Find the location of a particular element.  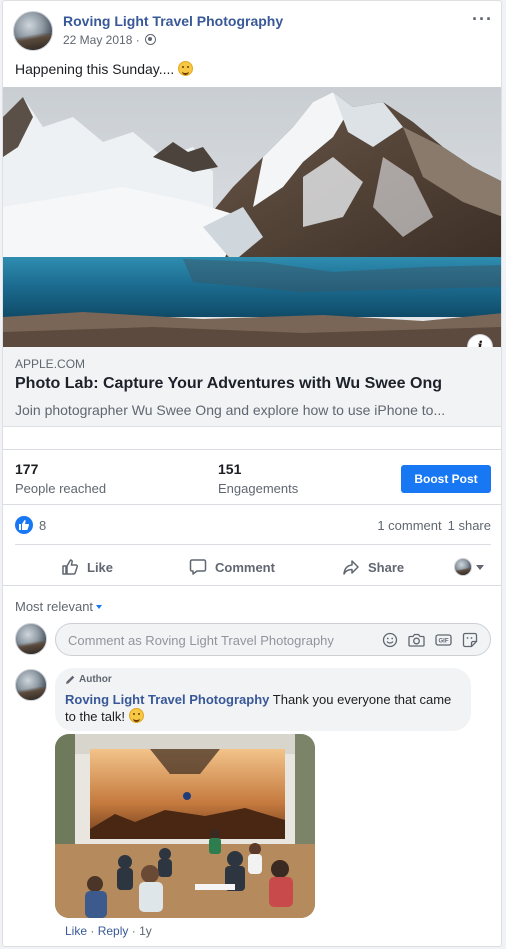

author-badge: Author is located at coordinates (88, 679).